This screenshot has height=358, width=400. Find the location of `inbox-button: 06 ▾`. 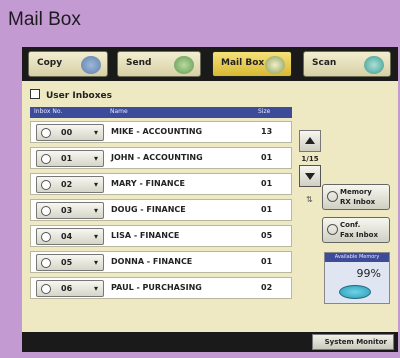

inbox-button: 06 ▾ is located at coordinates (70, 288).